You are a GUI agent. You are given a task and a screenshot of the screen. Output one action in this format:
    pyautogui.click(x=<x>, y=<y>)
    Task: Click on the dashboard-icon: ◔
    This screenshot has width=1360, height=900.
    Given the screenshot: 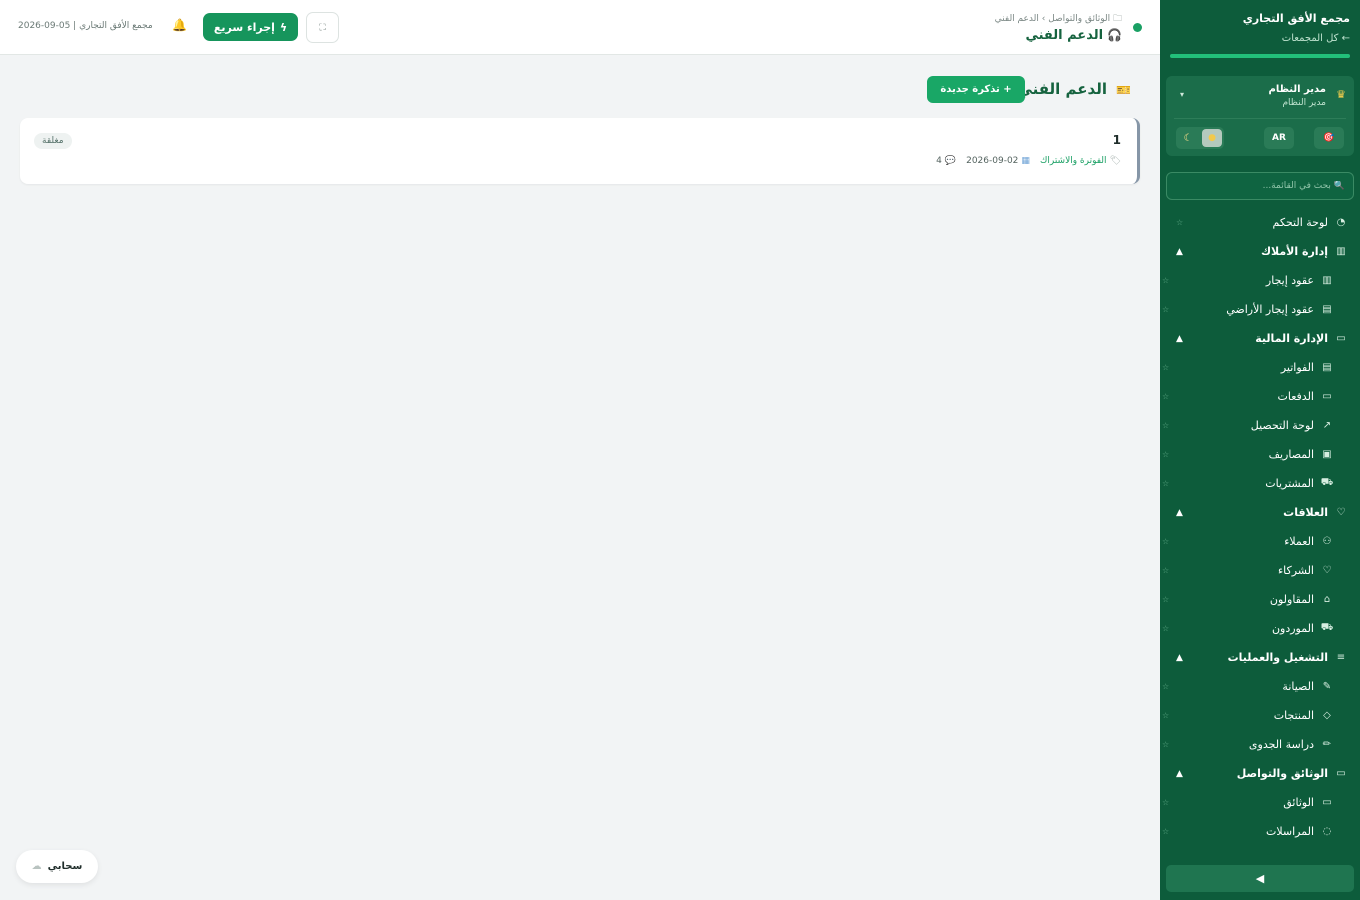 What is the action you would take?
    pyautogui.click(x=1341, y=222)
    